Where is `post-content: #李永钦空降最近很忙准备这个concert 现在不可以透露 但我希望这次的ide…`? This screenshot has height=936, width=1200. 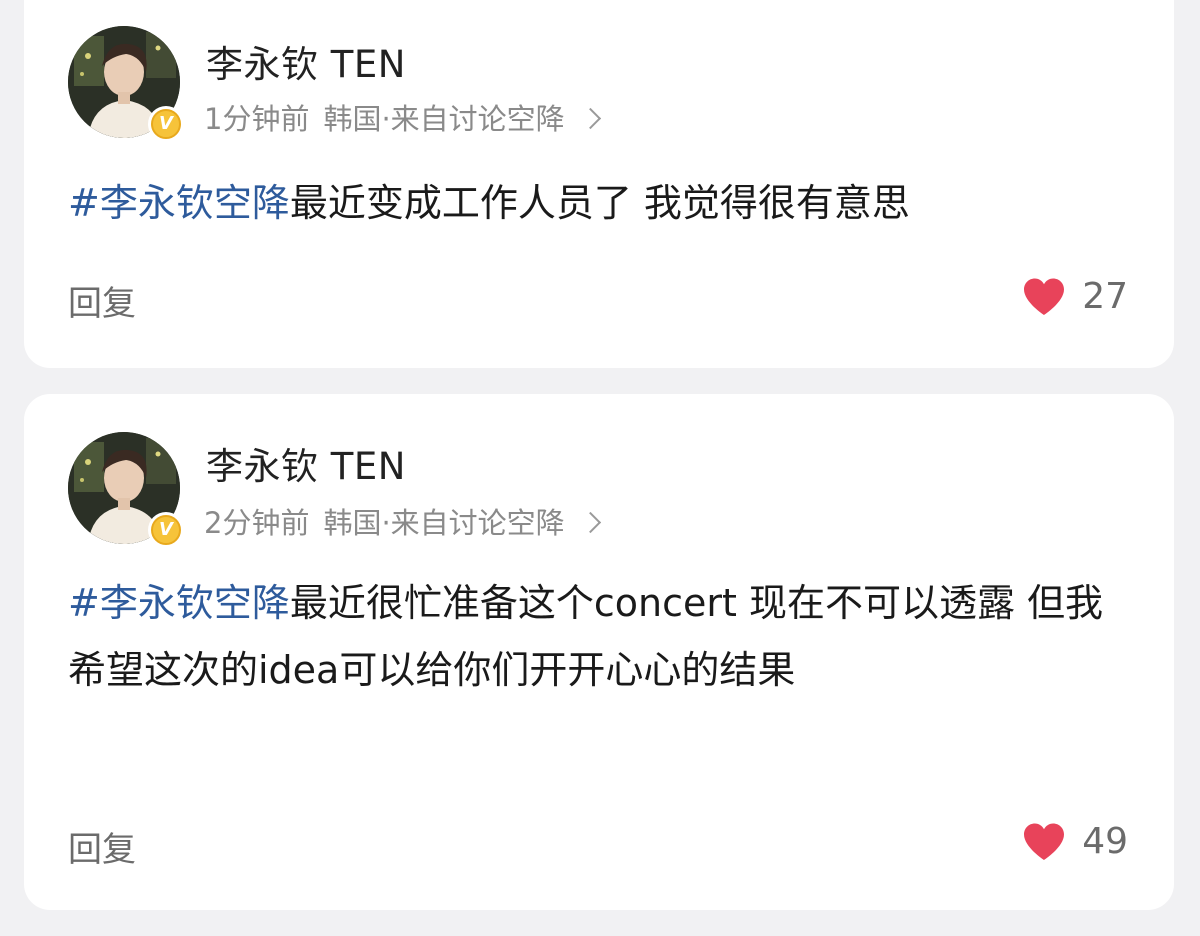
post-content: #李永钦空降最近很忙准备这个concert 现在不可以透露 但我希望这次的ide… is located at coordinates (591, 637).